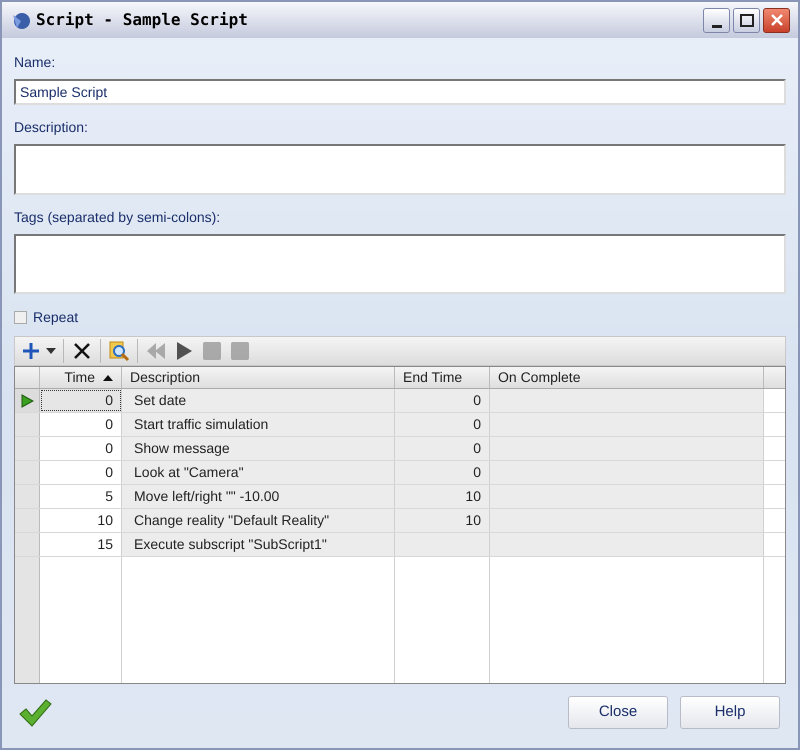 The height and width of the screenshot is (750, 800). Describe the element at coordinates (81, 377) in the screenshot. I see `column-header: Time` at that location.